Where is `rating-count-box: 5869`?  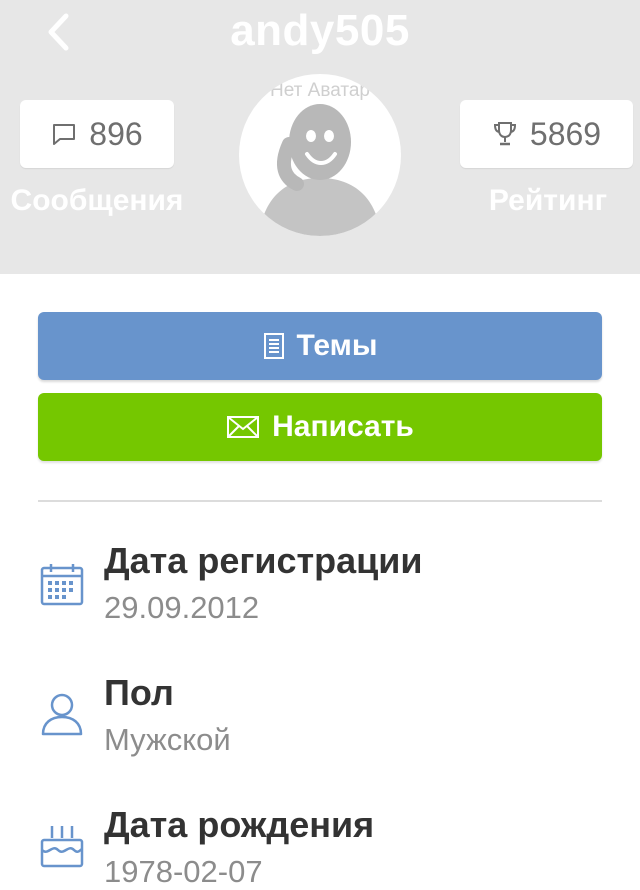
rating-count-box: 5869 is located at coordinates (546, 134).